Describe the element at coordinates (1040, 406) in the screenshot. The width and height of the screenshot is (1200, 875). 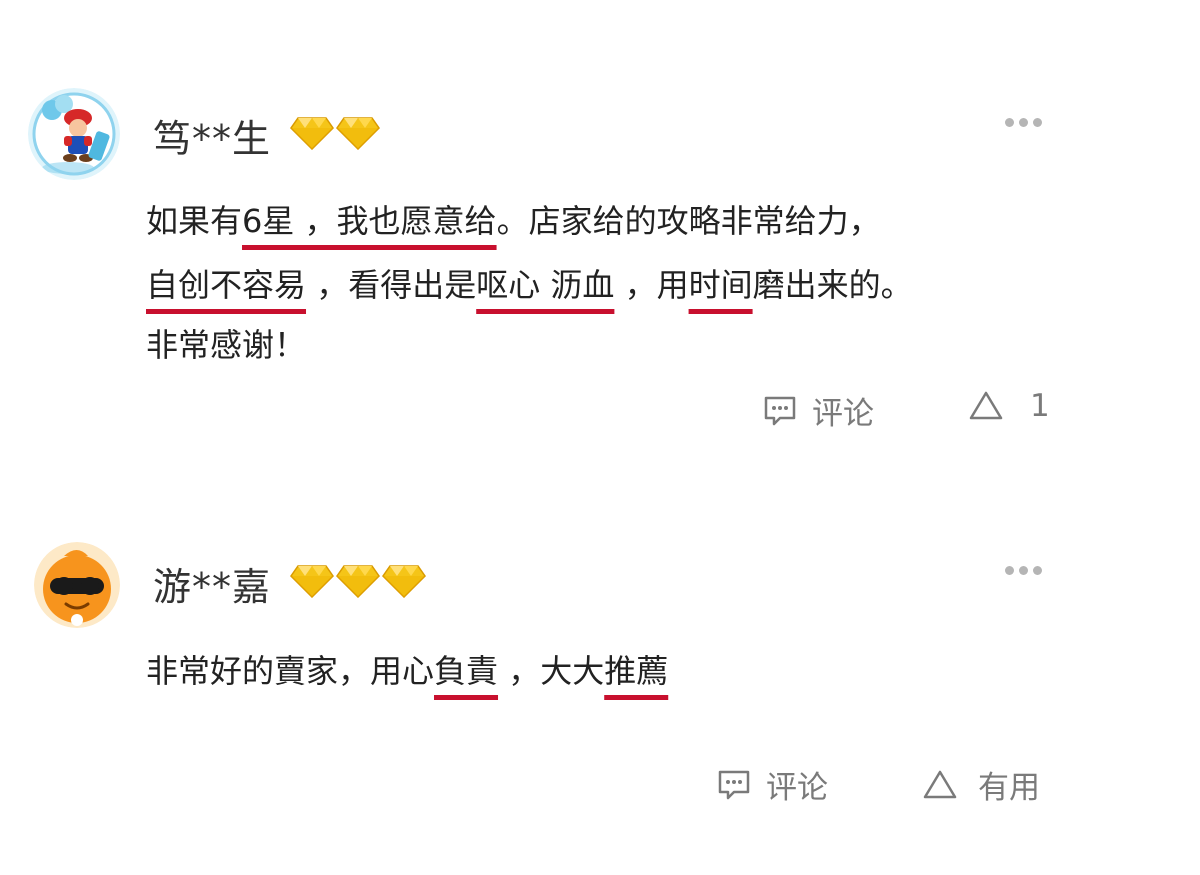
I see `like-count: 1` at that location.